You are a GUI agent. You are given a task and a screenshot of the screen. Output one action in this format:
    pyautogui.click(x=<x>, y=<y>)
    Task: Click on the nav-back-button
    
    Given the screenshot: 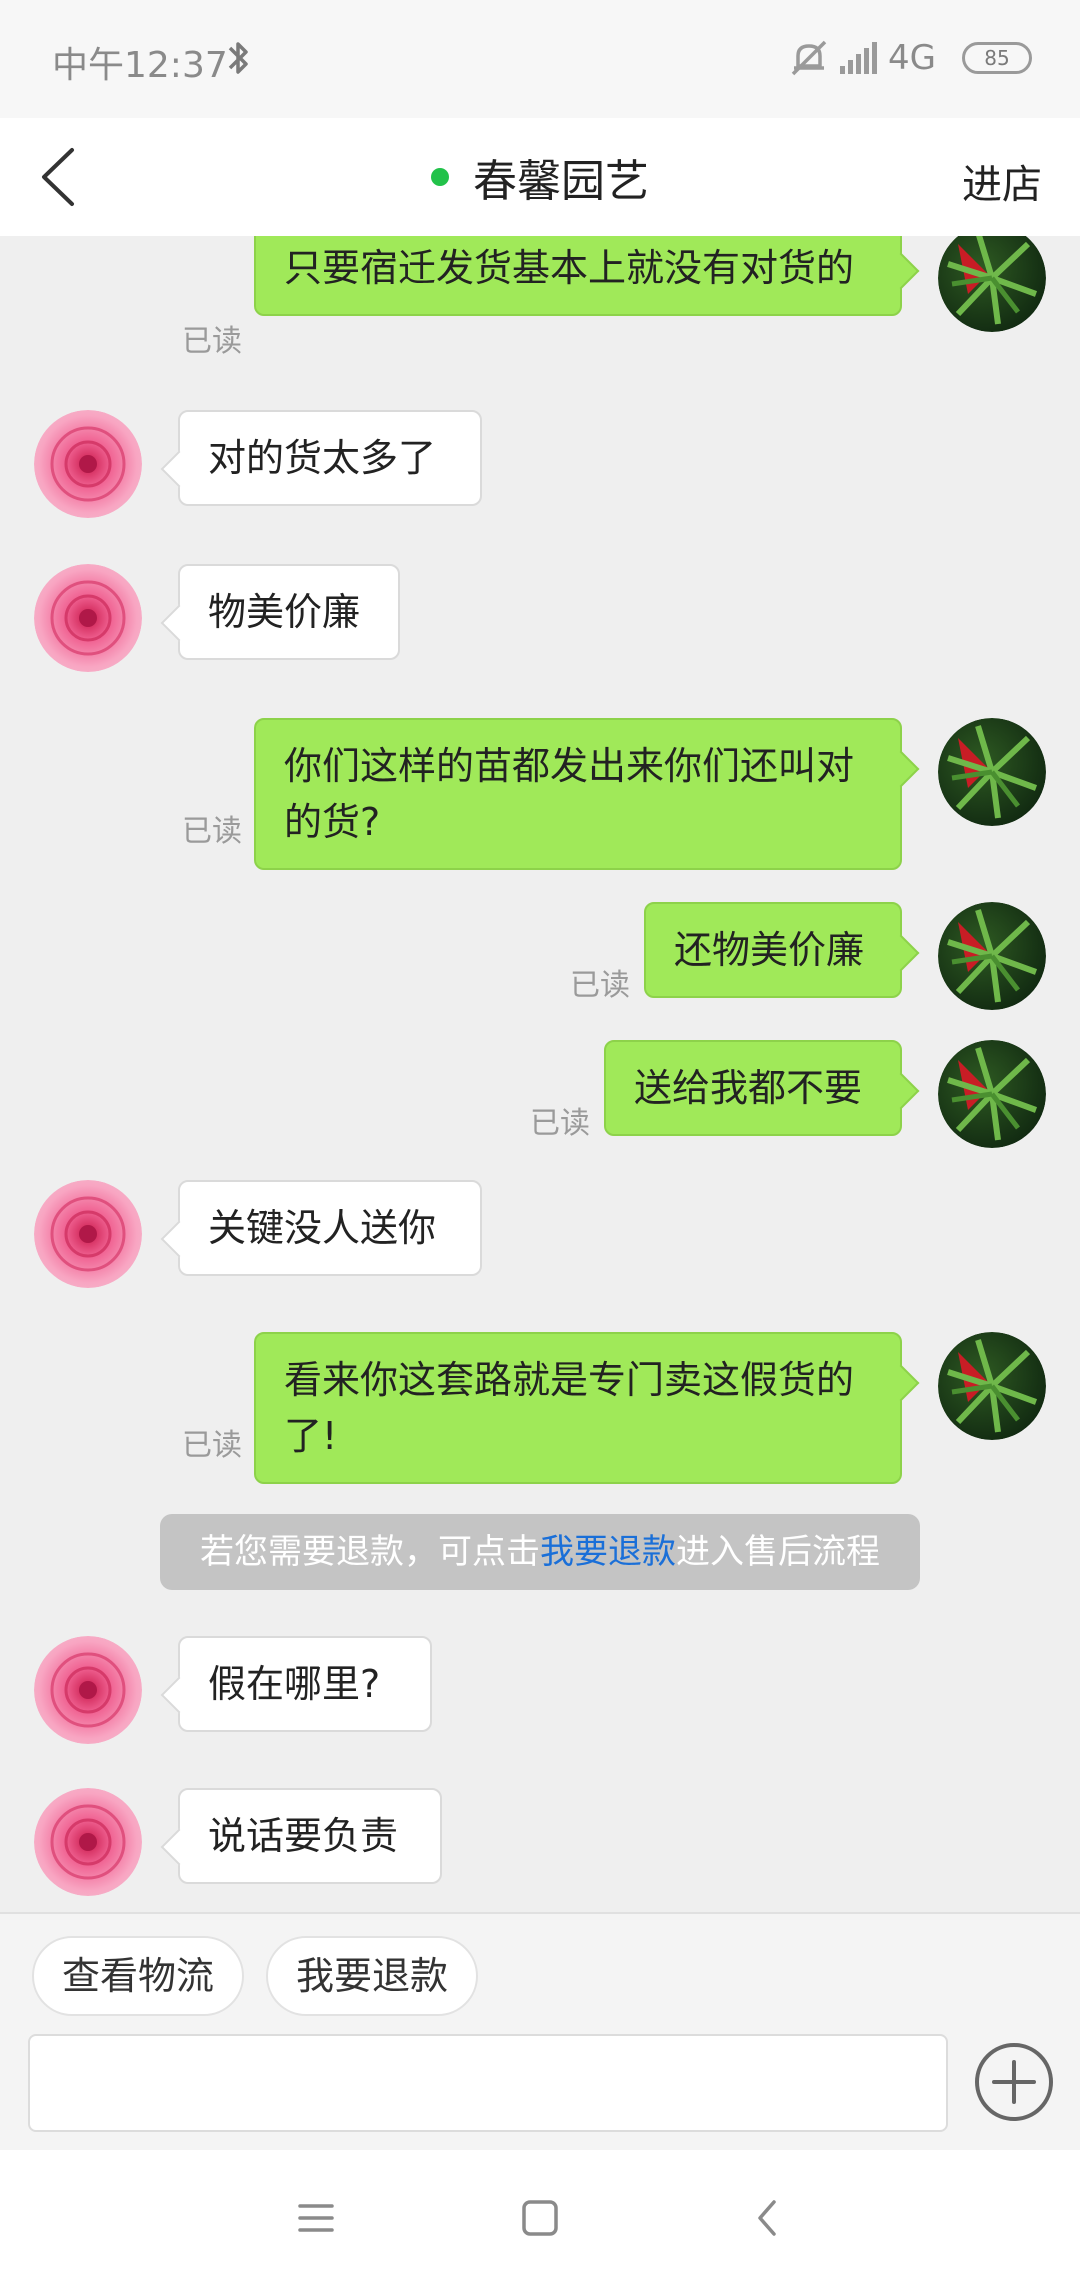 What is the action you would take?
    pyautogui.click(x=768, y=2218)
    